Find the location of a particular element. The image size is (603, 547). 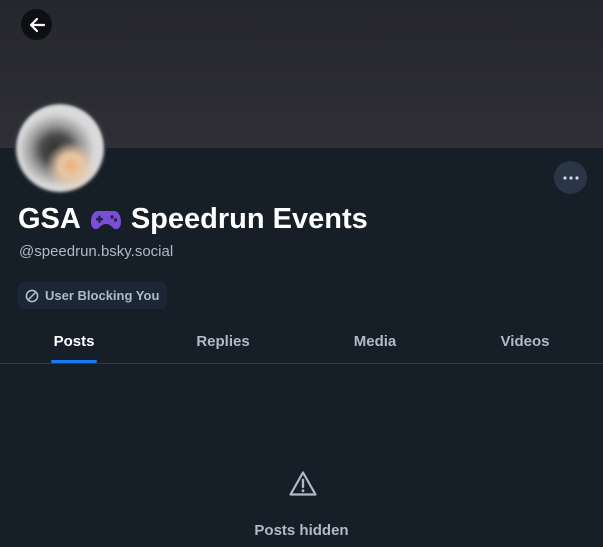

ellipsis-icon is located at coordinates (570, 177).